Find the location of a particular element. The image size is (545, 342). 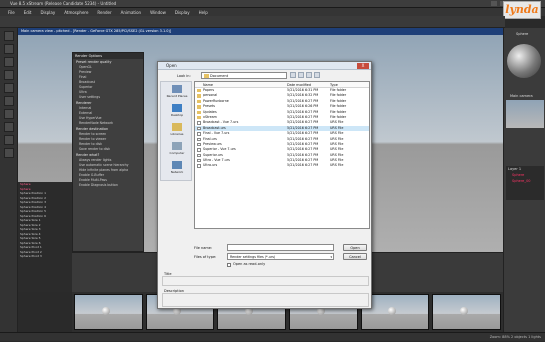

dialog-nav-buttons is located at coordinates (305, 75).